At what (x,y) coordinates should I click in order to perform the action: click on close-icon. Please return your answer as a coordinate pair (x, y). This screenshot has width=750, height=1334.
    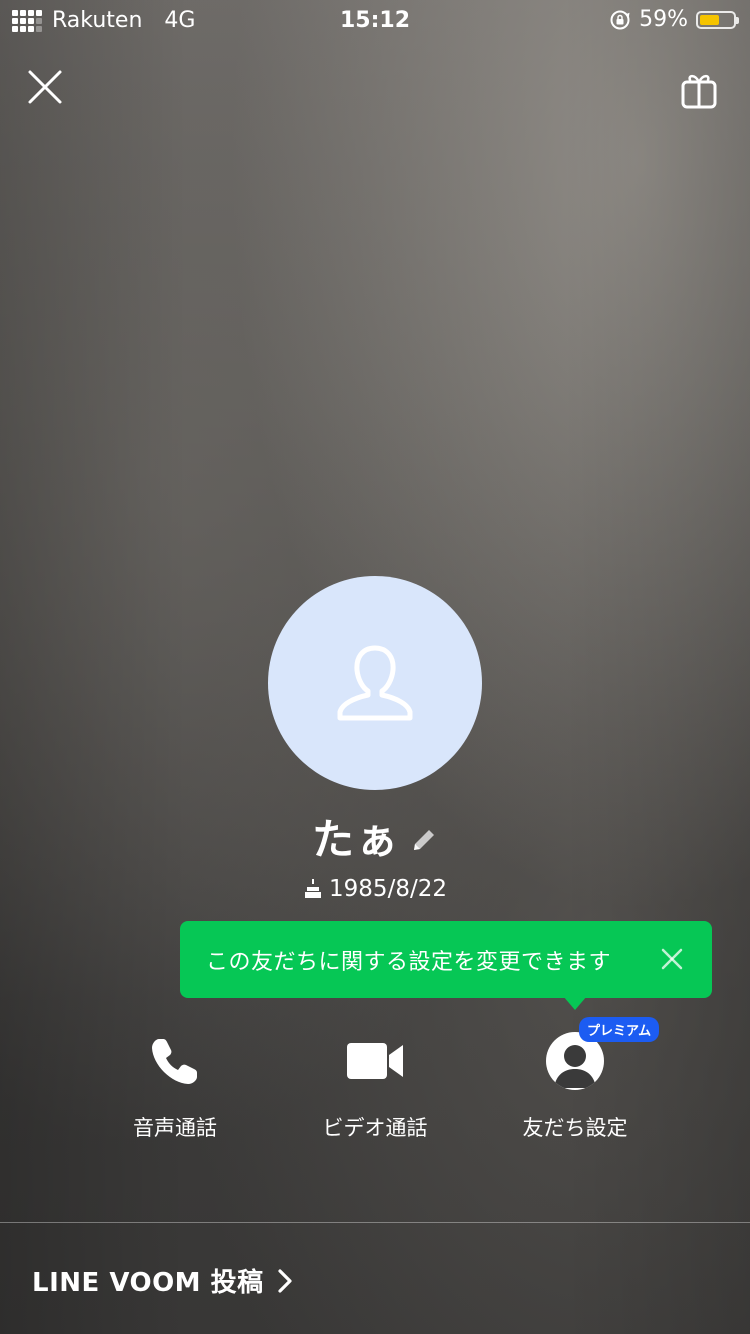
    Looking at the image, I should click on (45, 87).